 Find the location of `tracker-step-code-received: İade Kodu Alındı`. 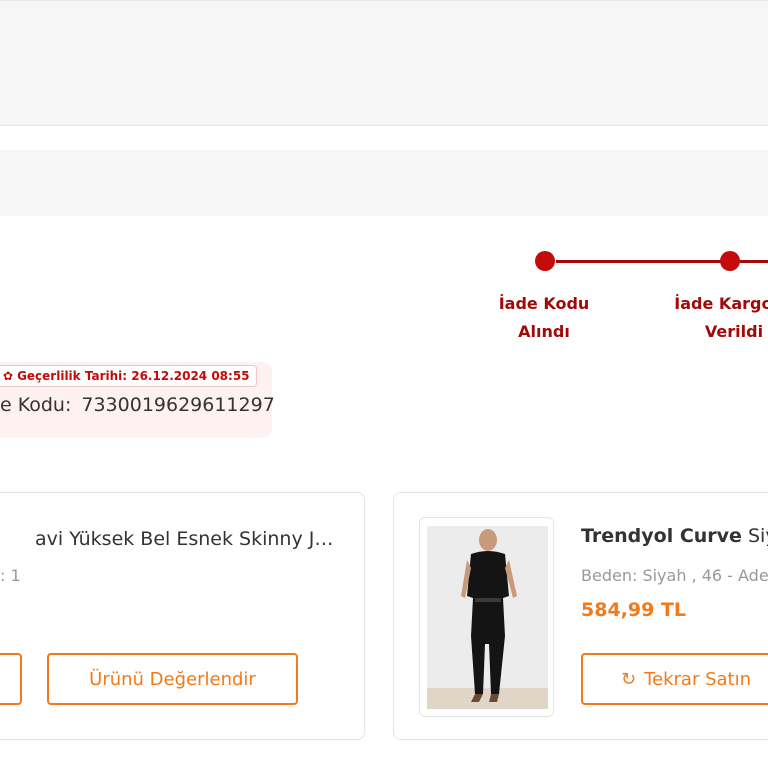

tracker-step-code-received: İade Kodu Alındı is located at coordinates (544, 317).